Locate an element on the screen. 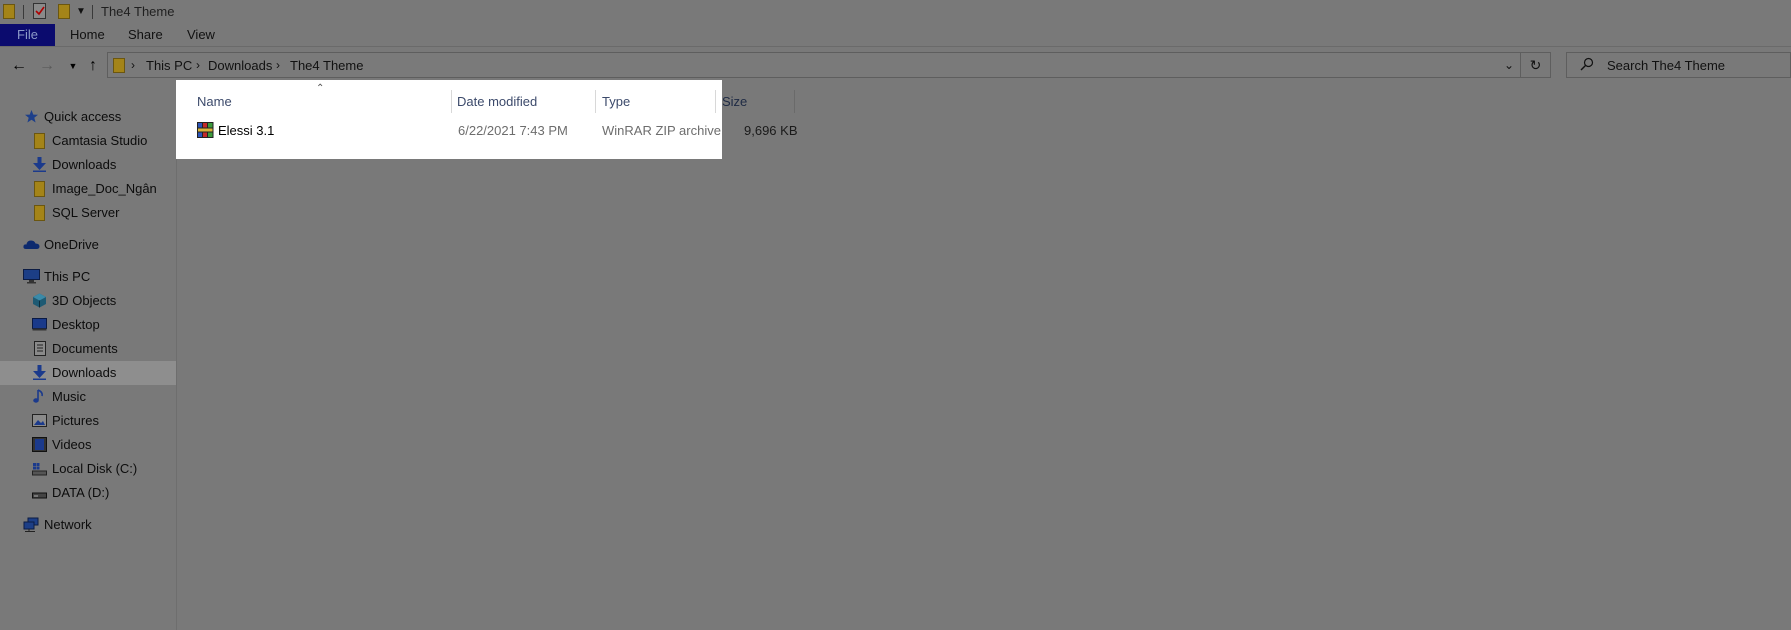 The width and height of the screenshot is (1791, 630). column-header-type: Type is located at coordinates (616, 101).